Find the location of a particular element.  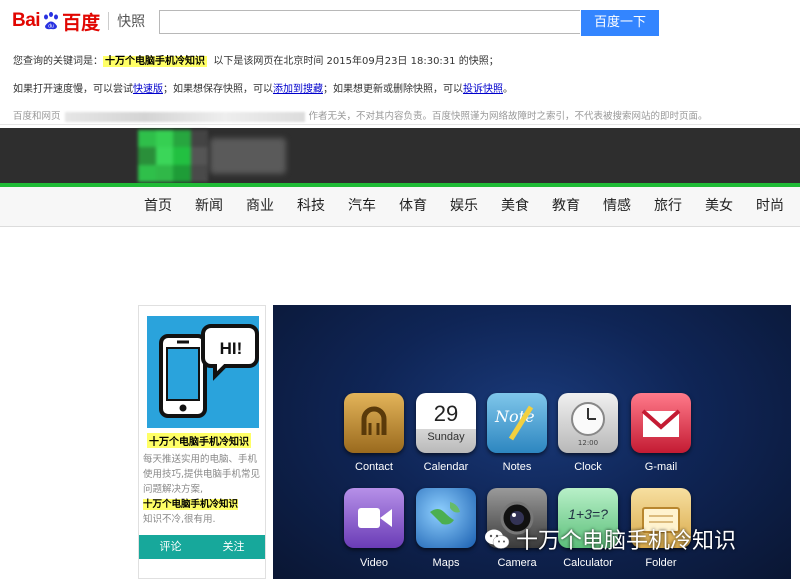

maps-app-icon is located at coordinates (446, 518).